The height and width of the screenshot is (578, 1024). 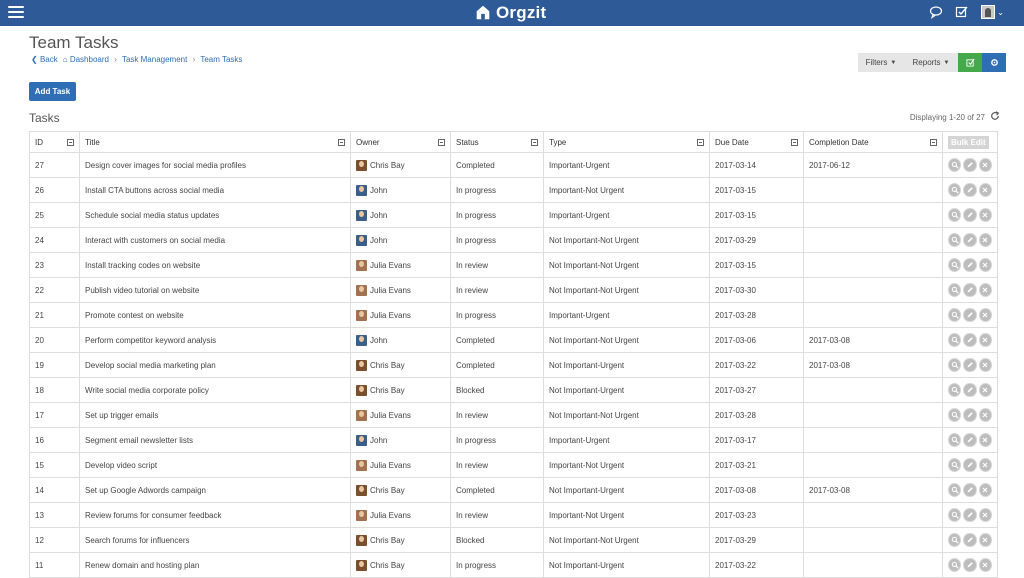 What do you see at coordinates (215, 215) in the screenshot?
I see `task-title: Schedule social media status updates` at bounding box center [215, 215].